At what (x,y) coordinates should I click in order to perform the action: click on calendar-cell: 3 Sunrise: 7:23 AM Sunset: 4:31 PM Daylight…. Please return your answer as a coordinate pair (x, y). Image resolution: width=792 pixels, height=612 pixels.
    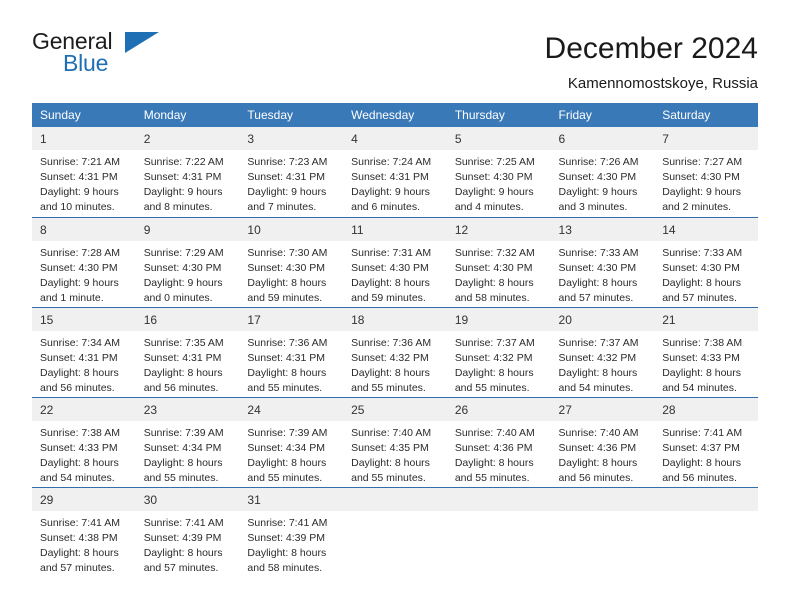
    Looking at the image, I should click on (291, 172).